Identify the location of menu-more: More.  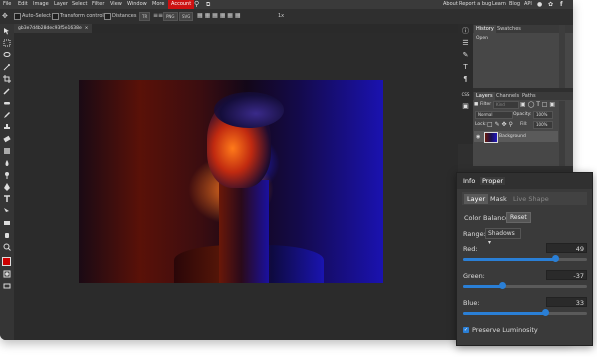
(158, 4).